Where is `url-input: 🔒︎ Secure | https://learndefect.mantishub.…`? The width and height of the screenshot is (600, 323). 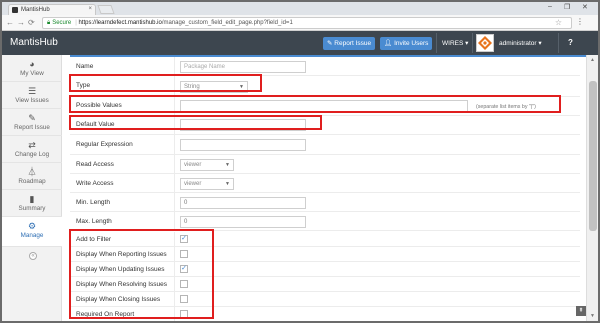
url-input: 🔒︎ Secure | https://learndefect.mantishub.… is located at coordinates (307, 23).